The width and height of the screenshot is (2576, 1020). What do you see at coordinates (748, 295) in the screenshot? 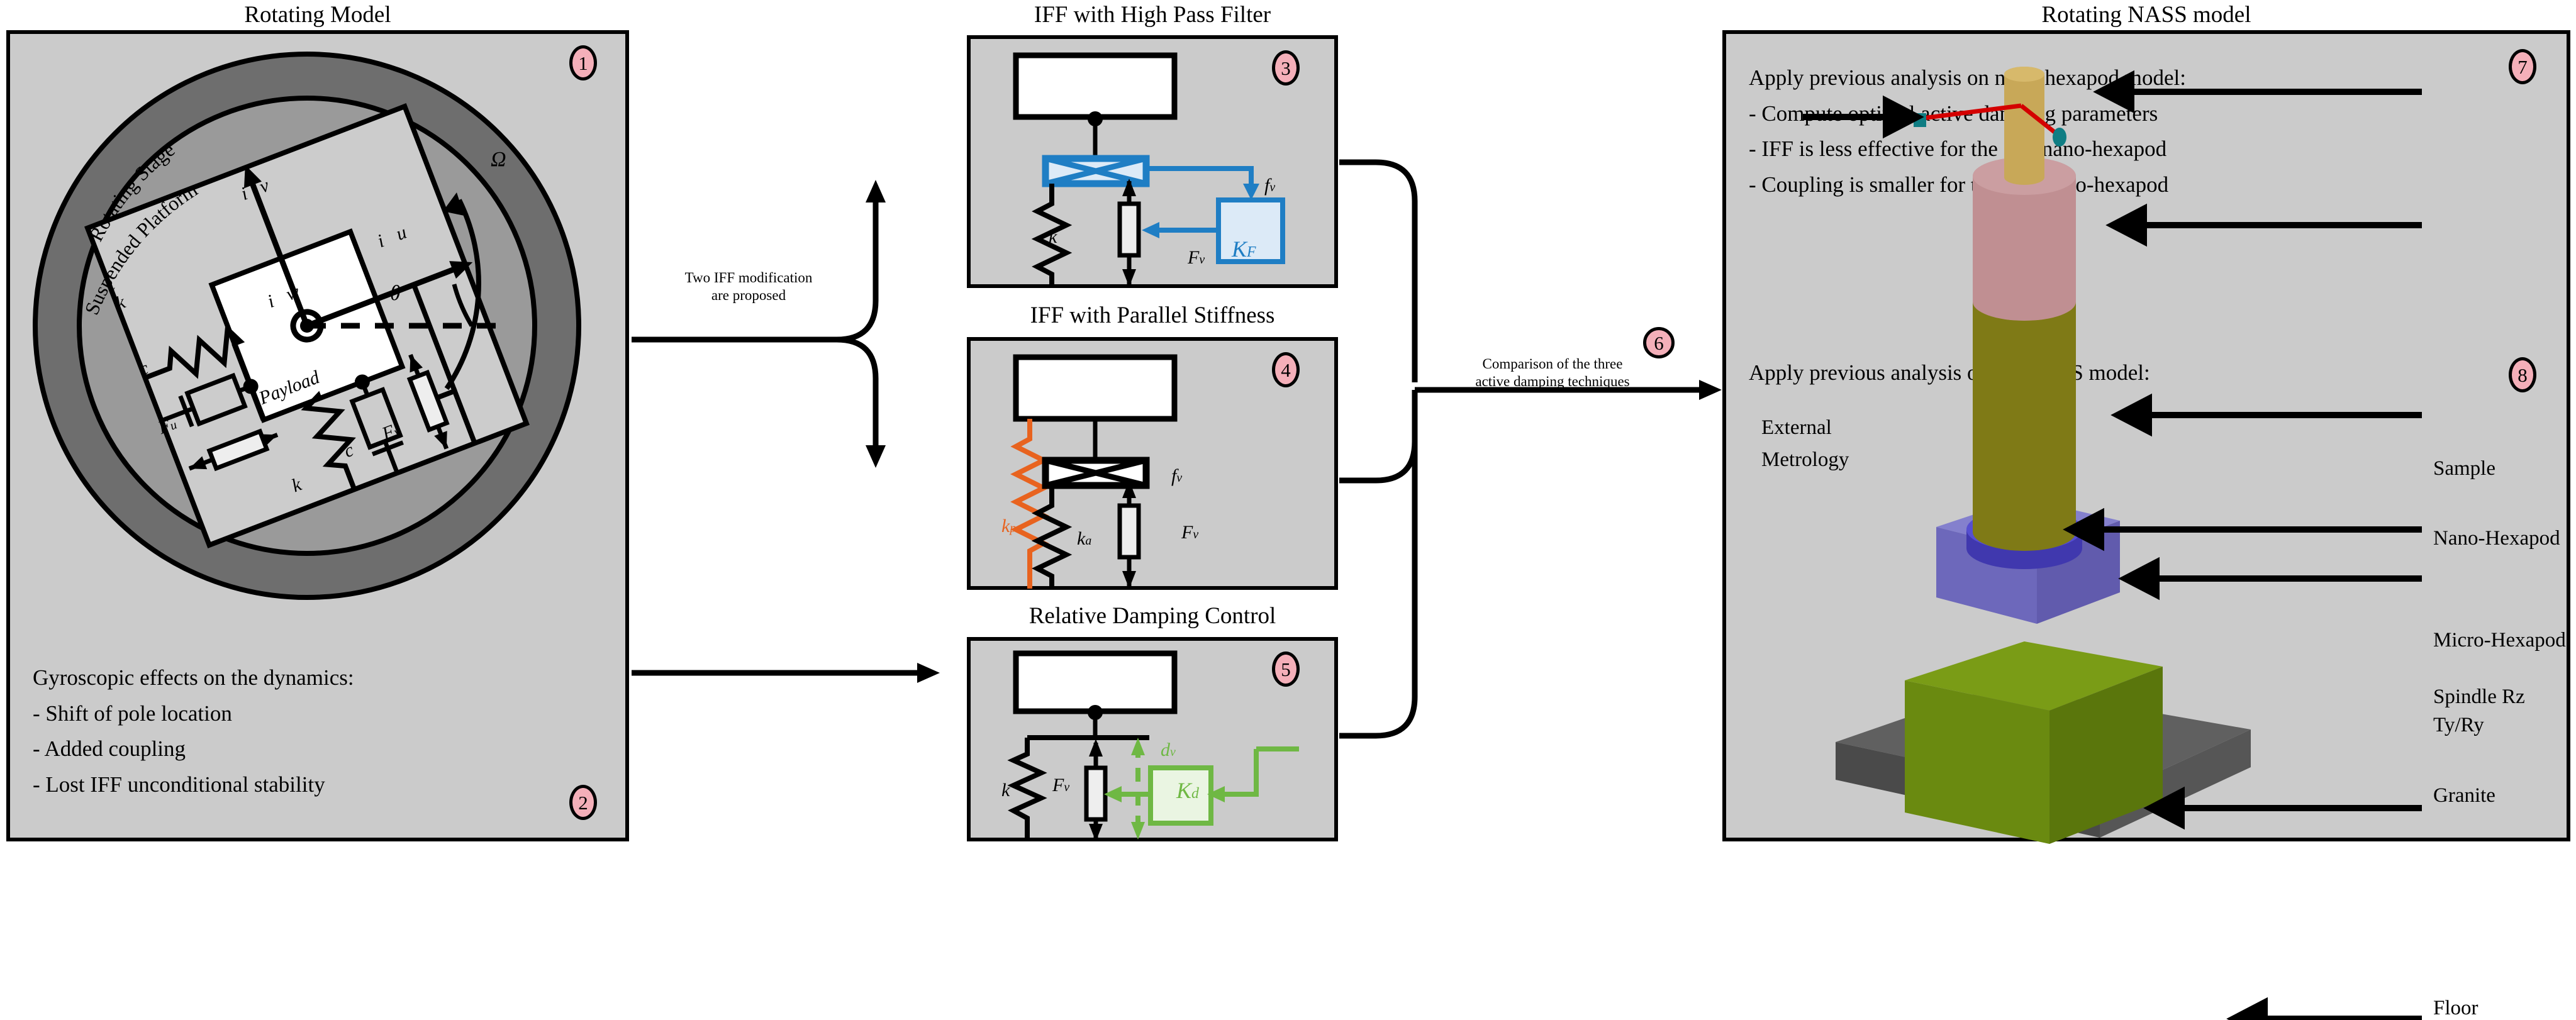
I see `two-iff-line2: are proposed` at bounding box center [748, 295].